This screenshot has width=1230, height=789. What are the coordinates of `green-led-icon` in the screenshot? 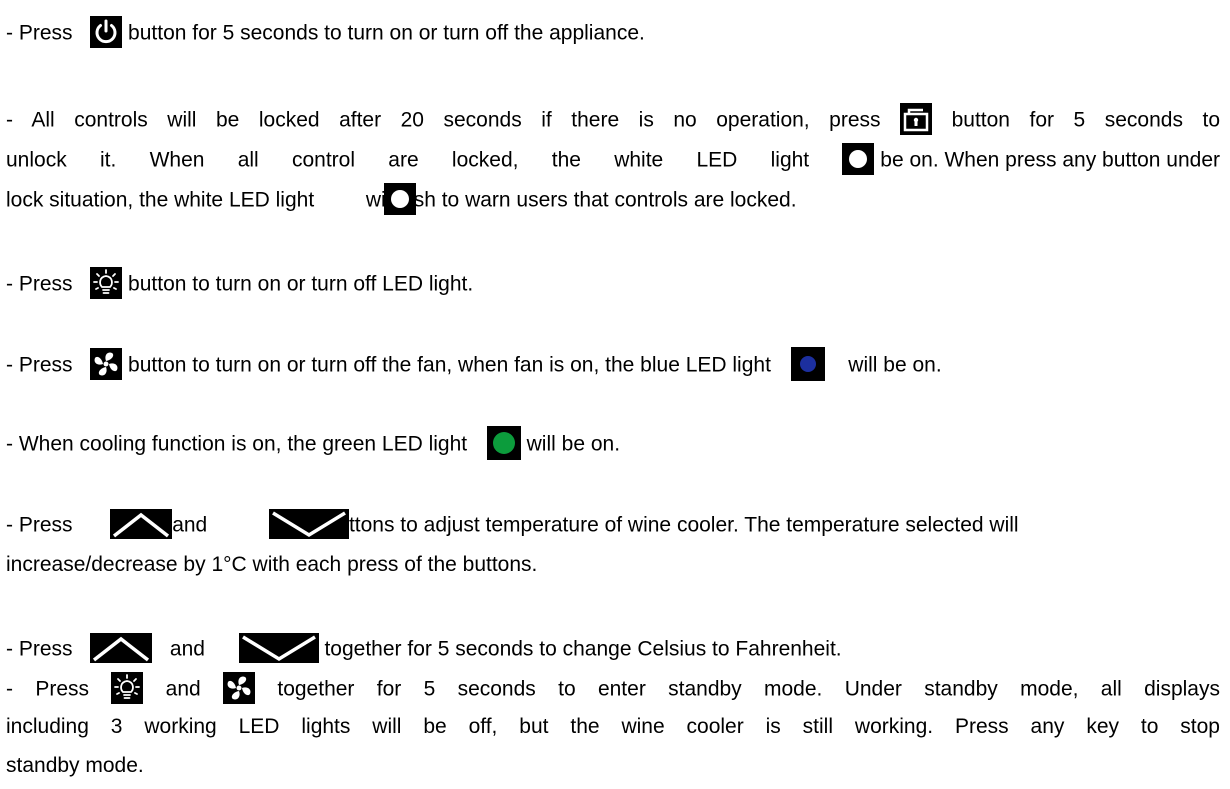 It's located at (503, 443).